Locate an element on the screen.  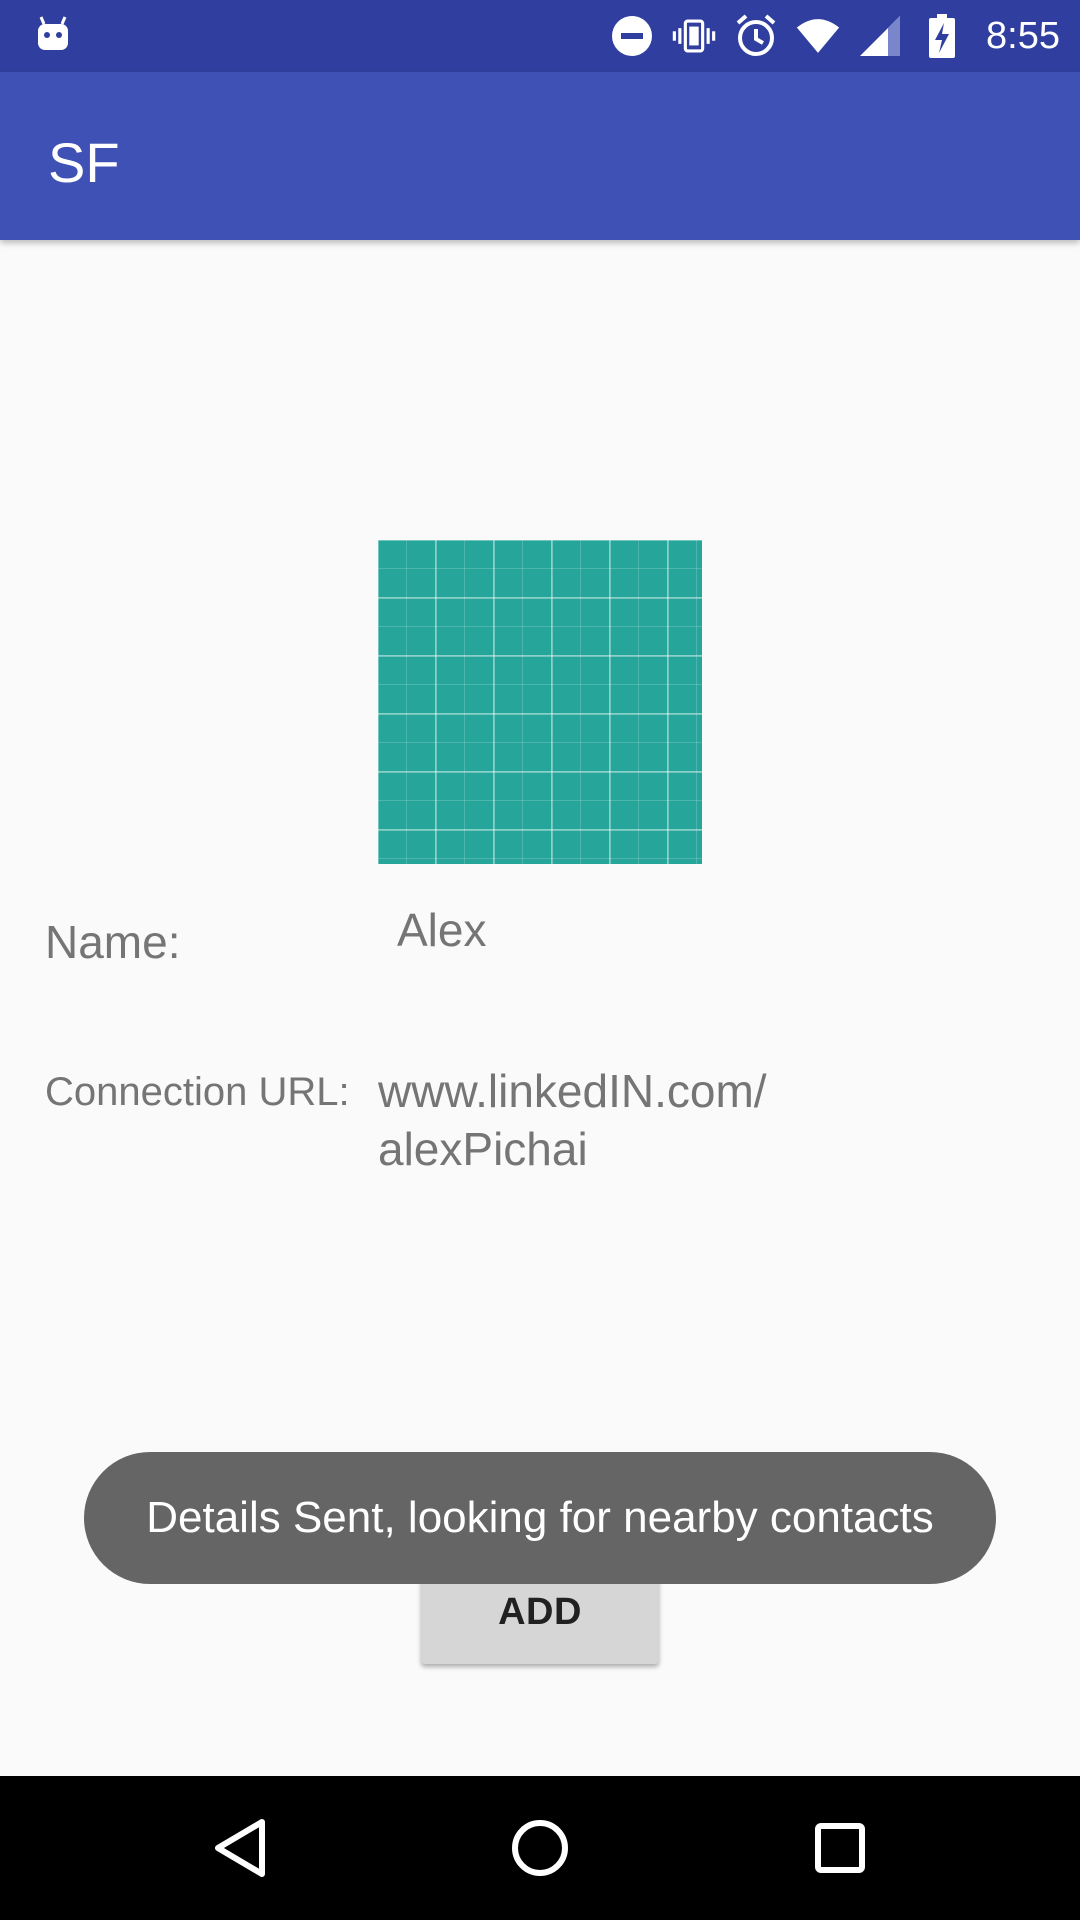
alarm-icon is located at coordinates (756, 36).